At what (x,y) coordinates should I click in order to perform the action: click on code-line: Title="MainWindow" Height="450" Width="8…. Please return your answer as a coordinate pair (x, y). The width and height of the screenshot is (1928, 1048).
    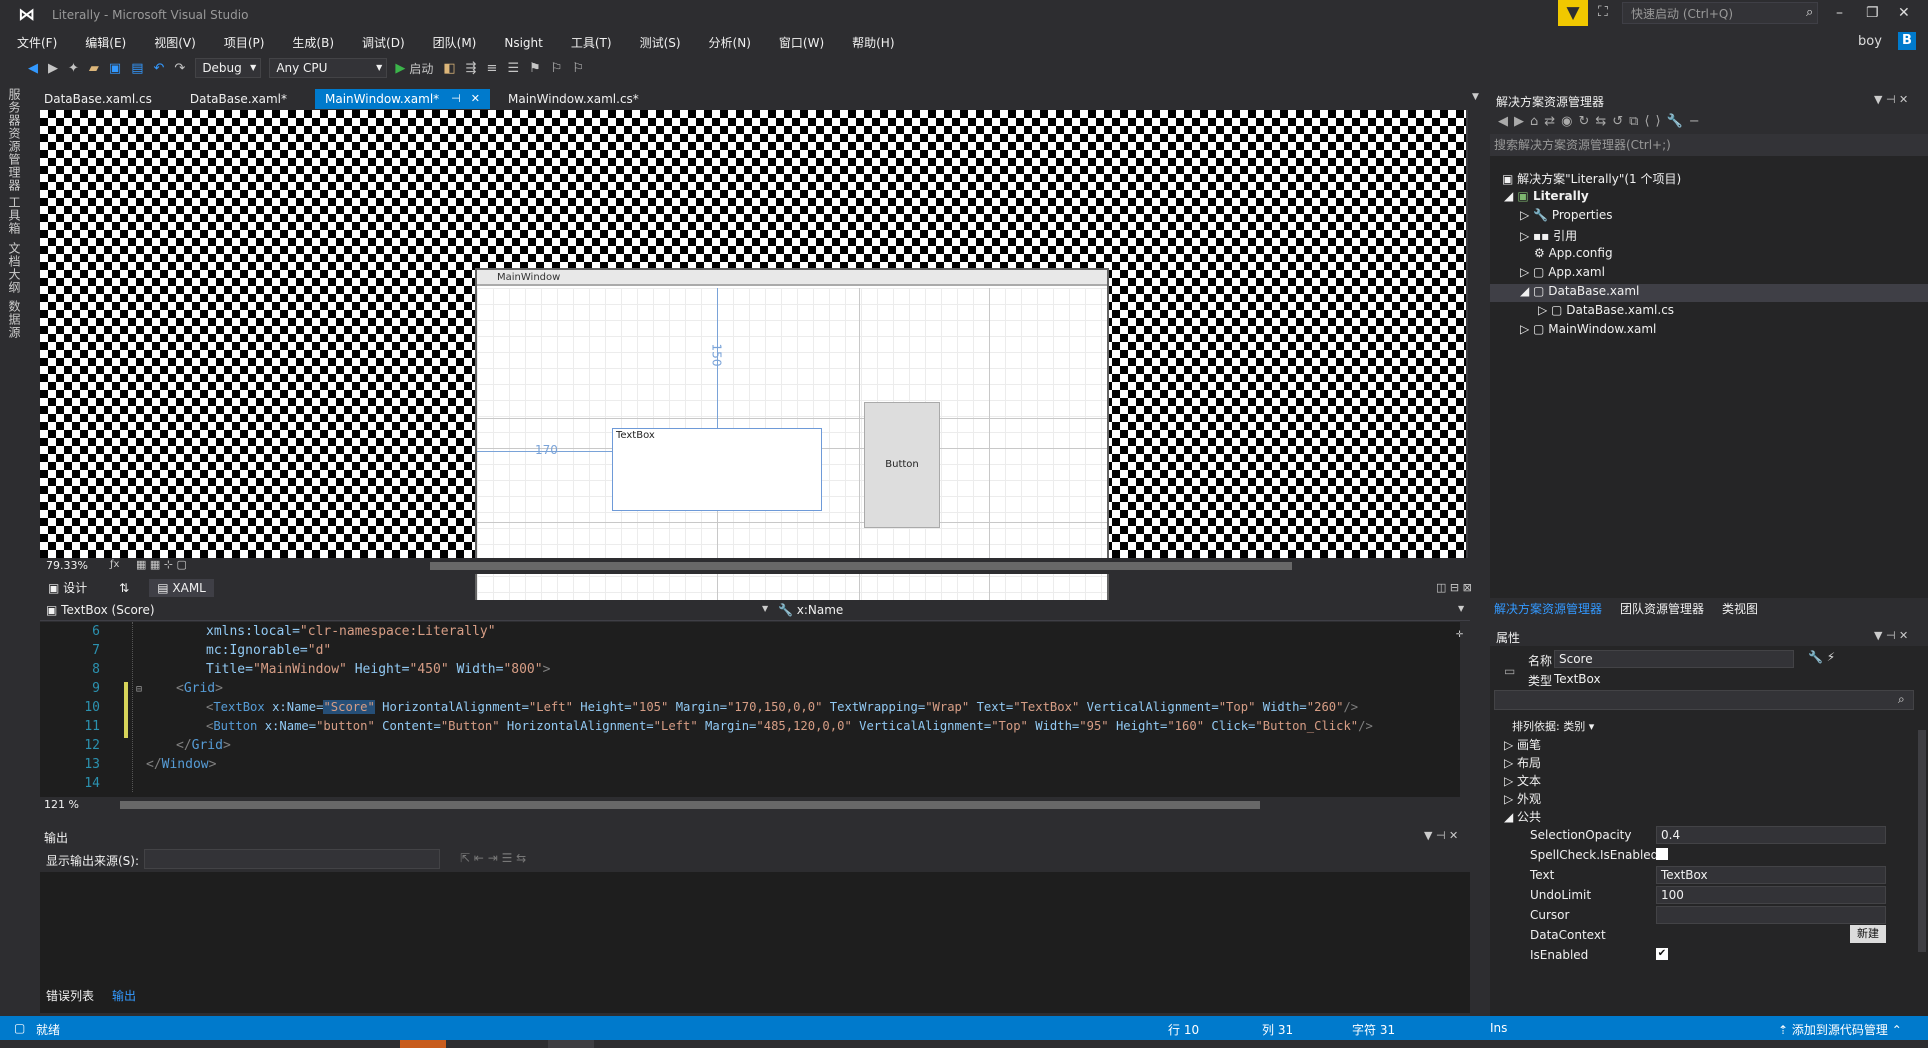
    Looking at the image, I should click on (378, 669).